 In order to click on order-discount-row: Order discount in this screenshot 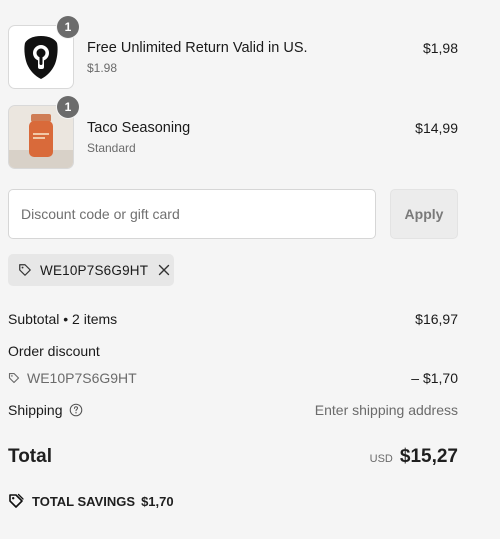, I will do `click(233, 351)`.